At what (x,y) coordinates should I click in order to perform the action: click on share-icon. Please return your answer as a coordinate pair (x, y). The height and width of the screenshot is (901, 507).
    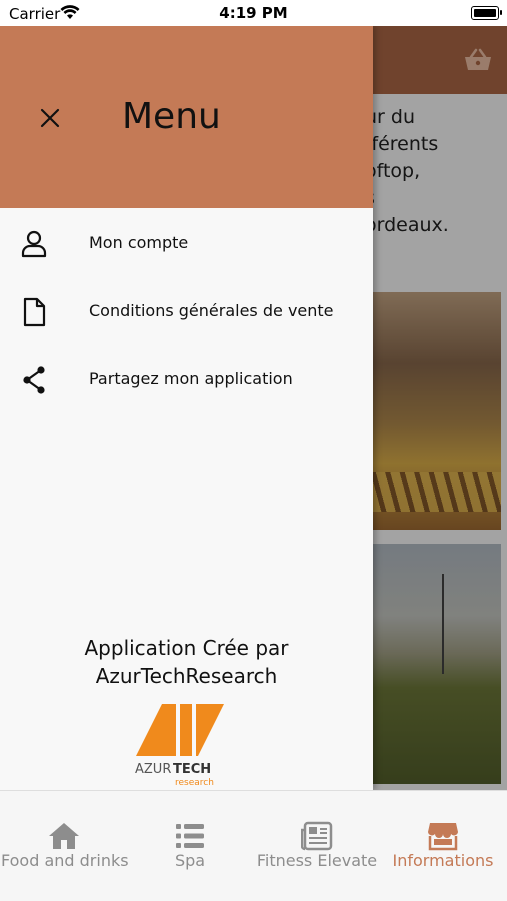
    Looking at the image, I should click on (34, 380).